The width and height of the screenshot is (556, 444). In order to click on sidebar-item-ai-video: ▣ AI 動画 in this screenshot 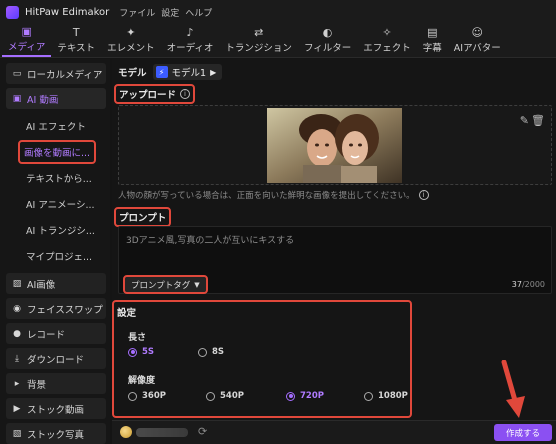, I will do `click(56, 98)`.